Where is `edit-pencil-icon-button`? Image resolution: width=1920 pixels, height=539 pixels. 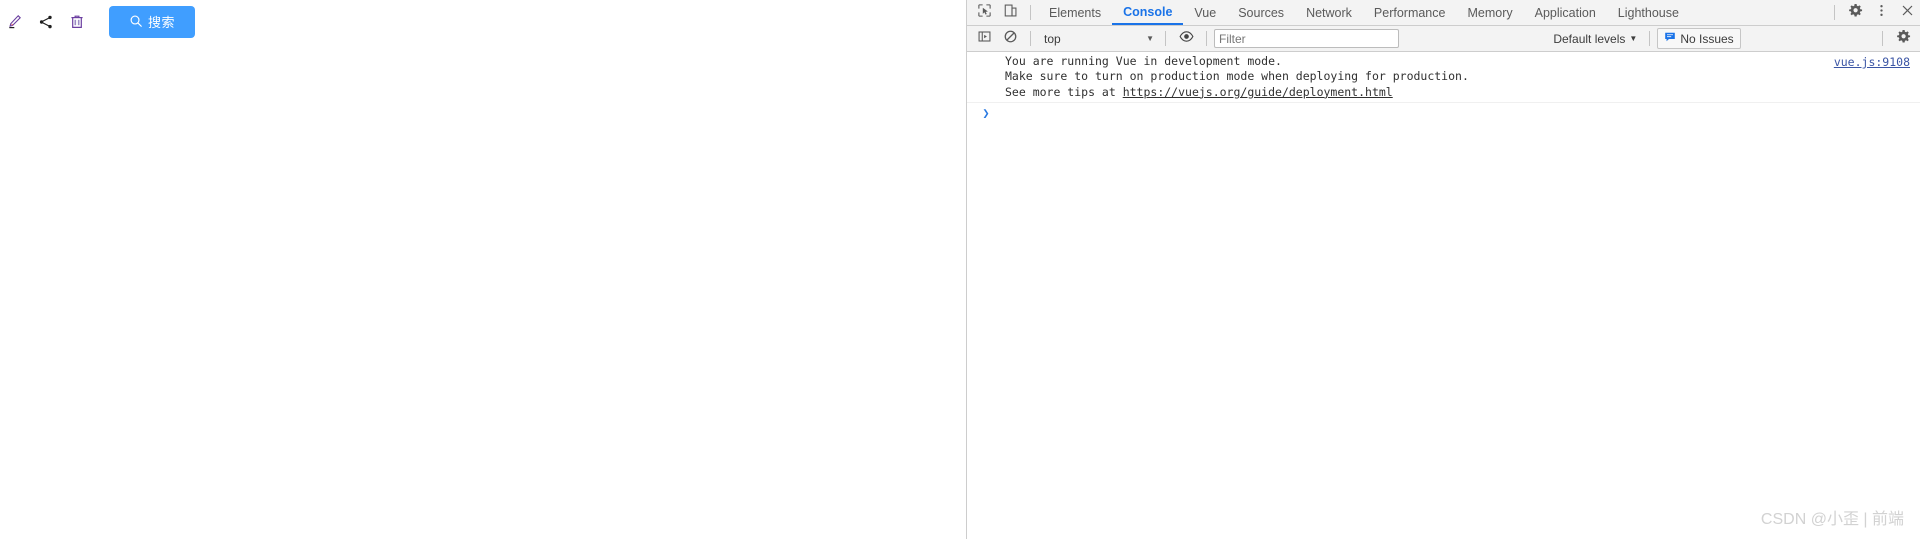
edit-pencil-icon-button is located at coordinates (15, 22).